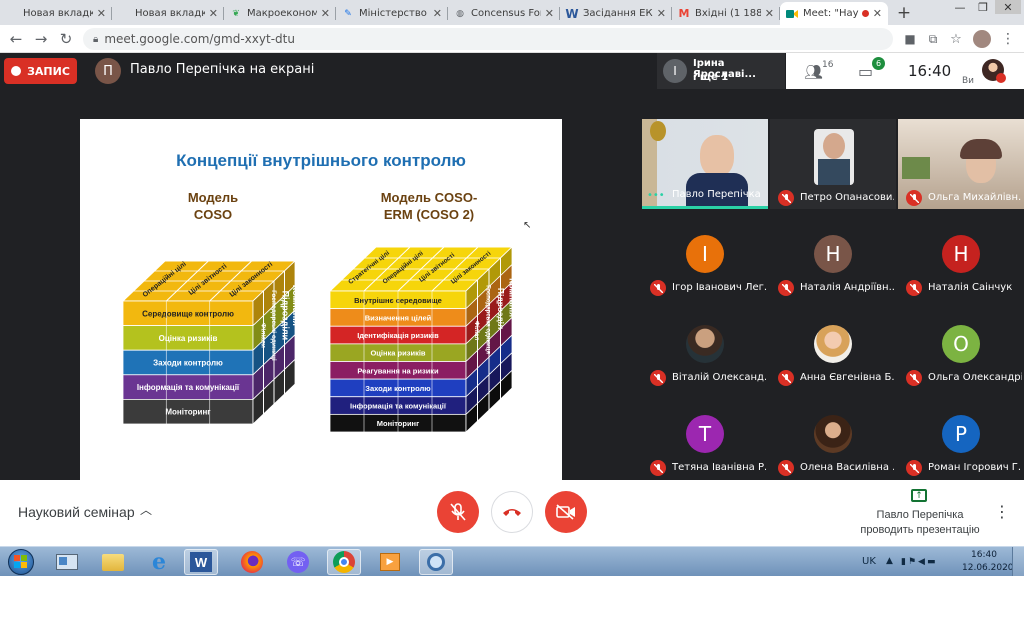 This screenshot has height=622, width=1024. Describe the element at coordinates (956, 39) in the screenshot. I see `bookmark-star-icon: ☆` at that location.